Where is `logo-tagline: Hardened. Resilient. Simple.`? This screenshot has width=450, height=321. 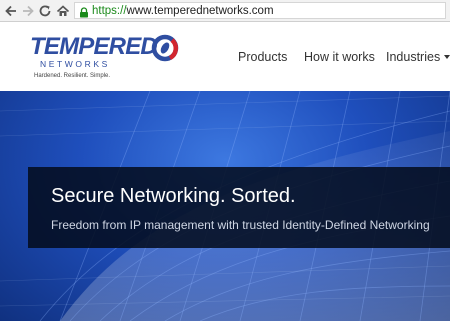
logo-tagline: Hardened. Resilient. Simple. is located at coordinates (72, 76).